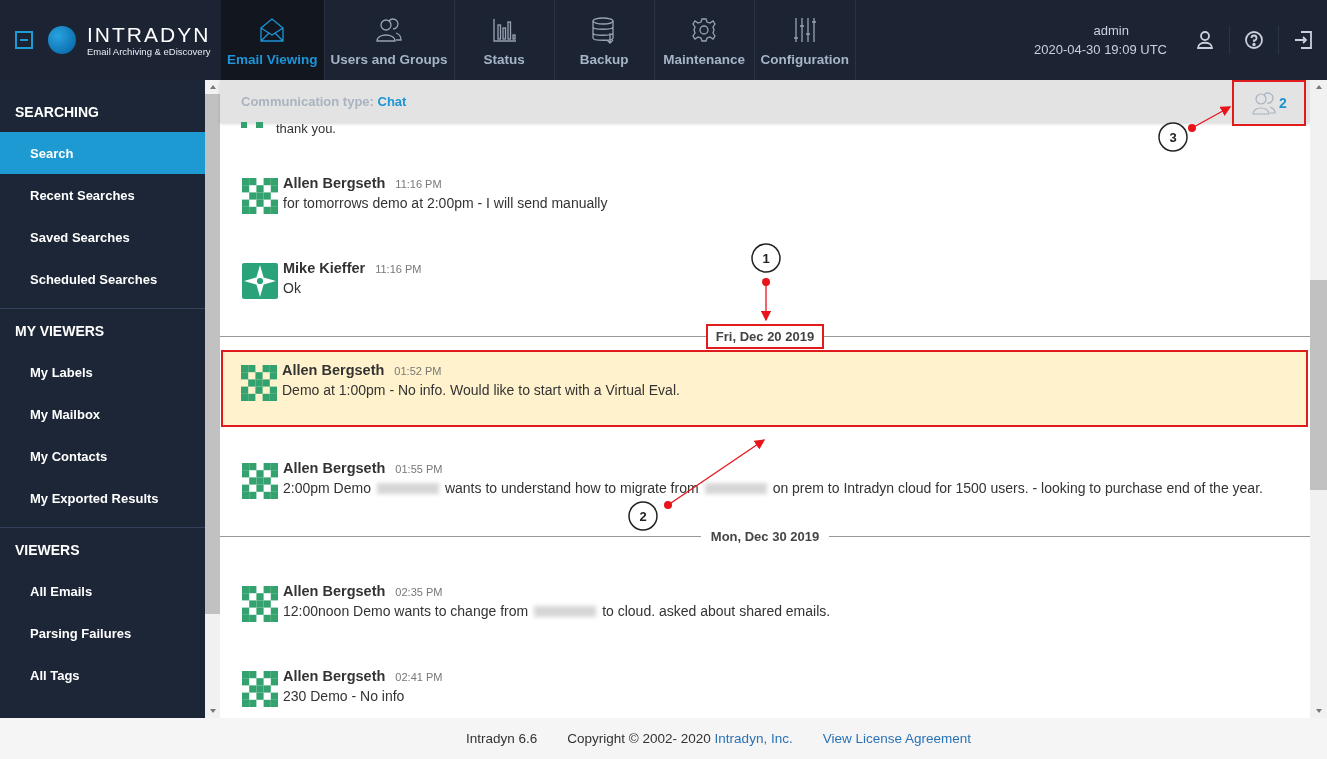  Describe the element at coordinates (149, 34) in the screenshot. I see `logo-wordmark: INTRADYN` at that location.